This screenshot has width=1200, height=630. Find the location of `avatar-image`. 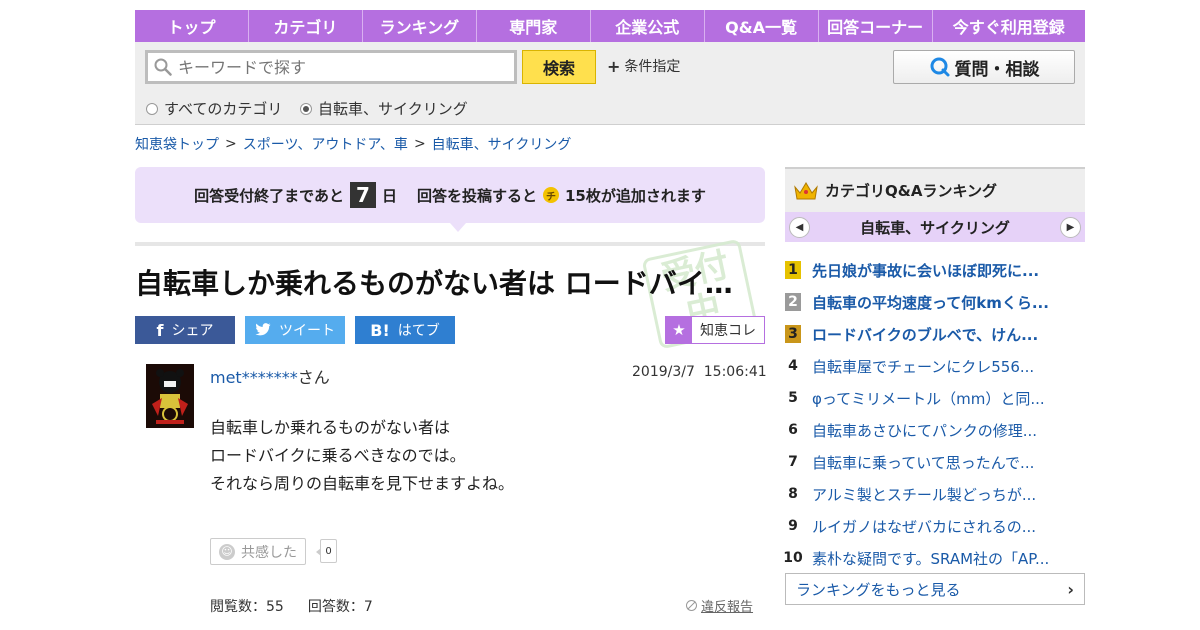

avatar-image is located at coordinates (170, 396).